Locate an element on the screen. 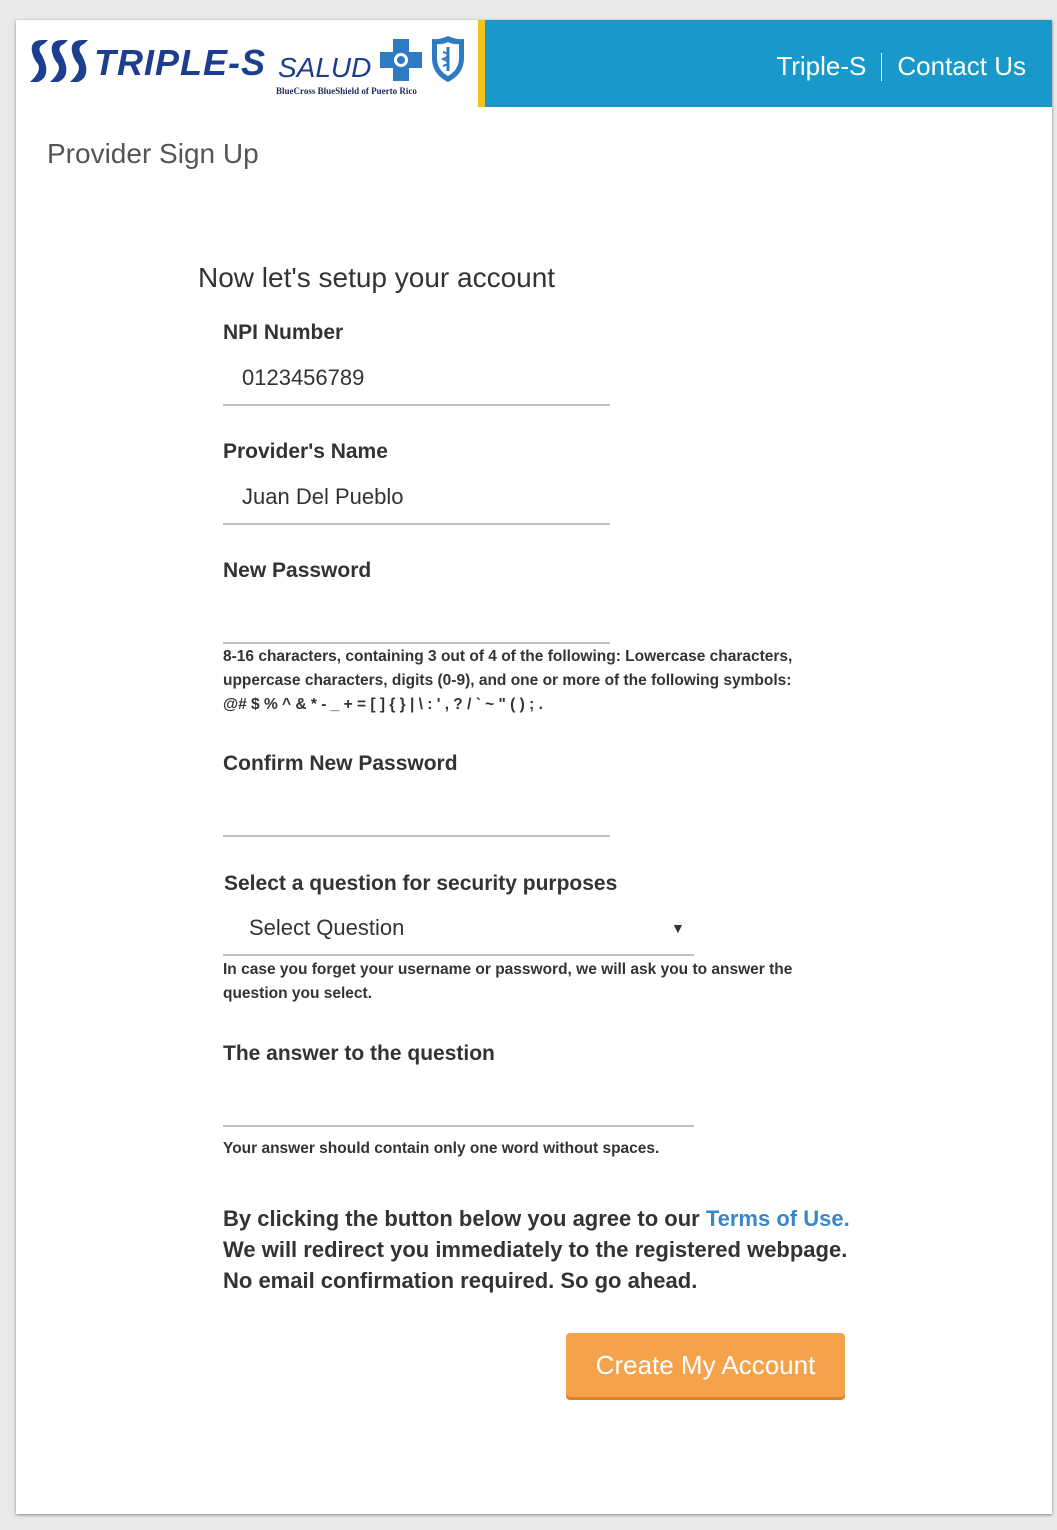  security-help-line: question you select. is located at coordinates (298, 993).